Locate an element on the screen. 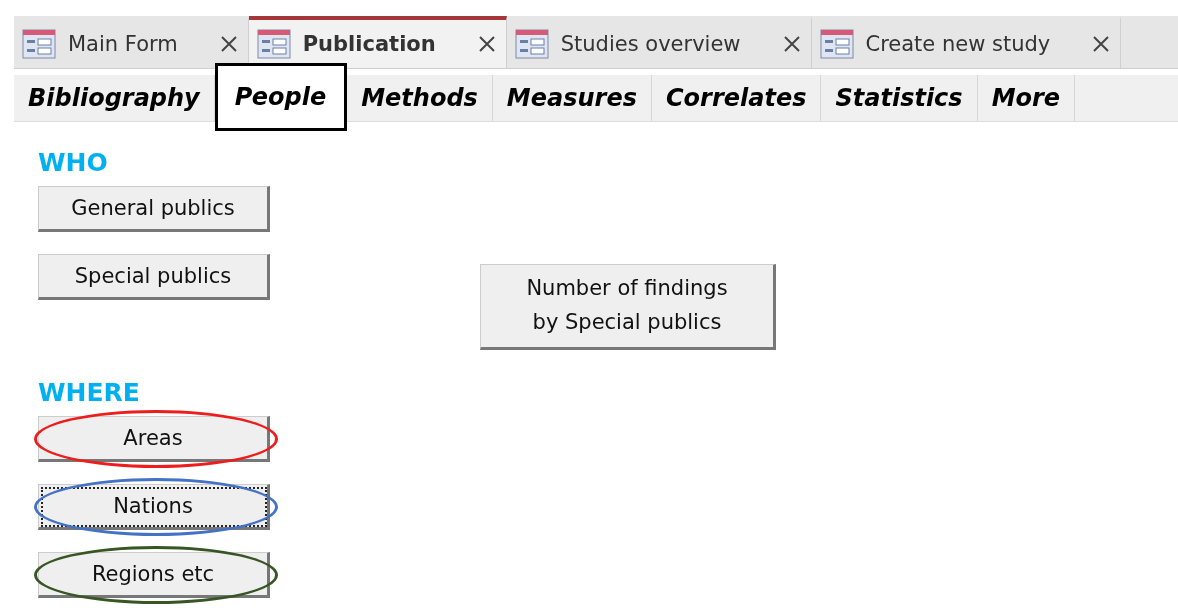  section-heading: WHO is located at coordinates (73, 163).